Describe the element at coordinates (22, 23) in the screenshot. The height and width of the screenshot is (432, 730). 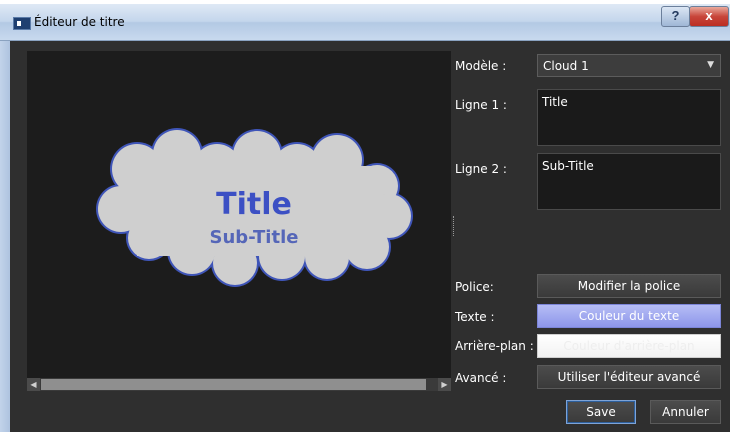
I see `app-icon` at that location.